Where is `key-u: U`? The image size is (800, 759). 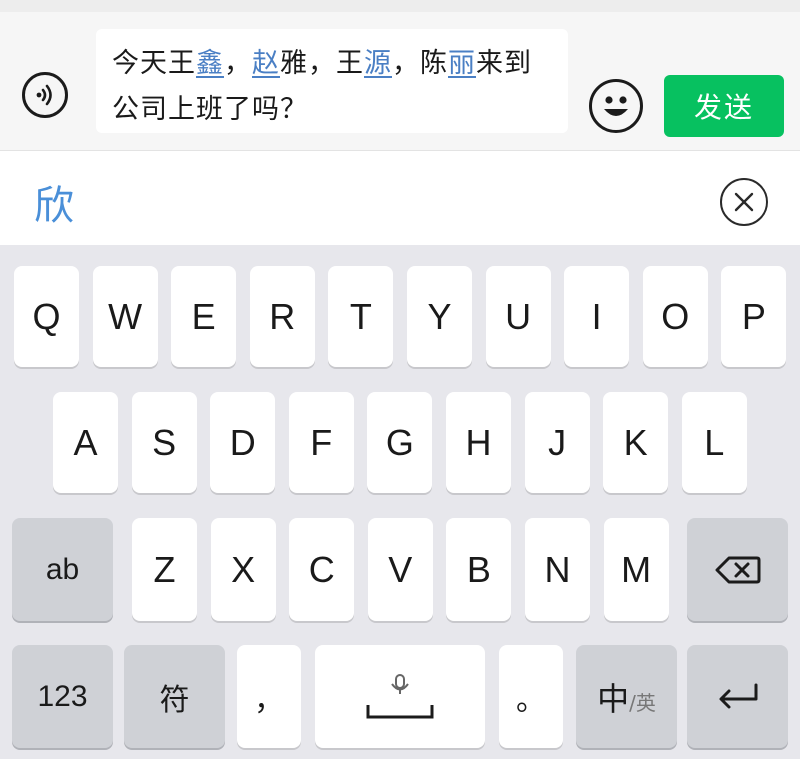
key-u: U is located at coordinates (518, 316).